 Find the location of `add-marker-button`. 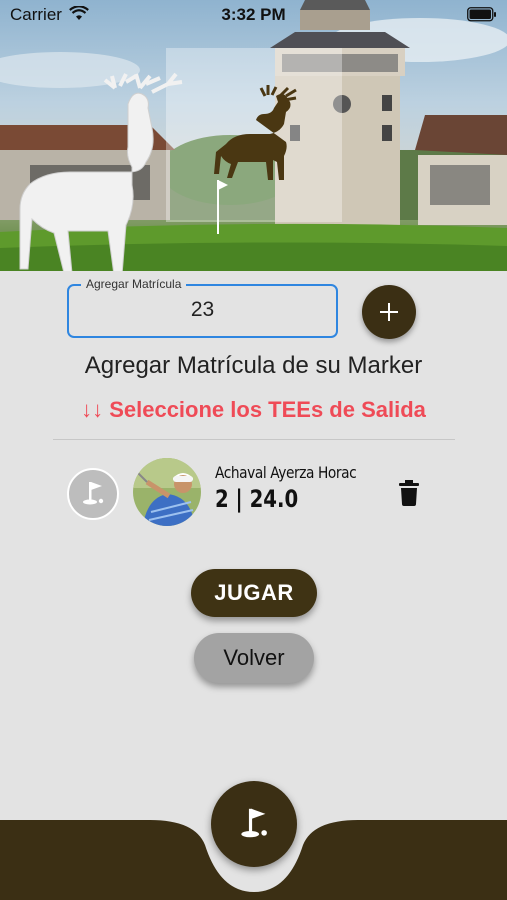

add-marker-button is located at coordinates (389, 312).